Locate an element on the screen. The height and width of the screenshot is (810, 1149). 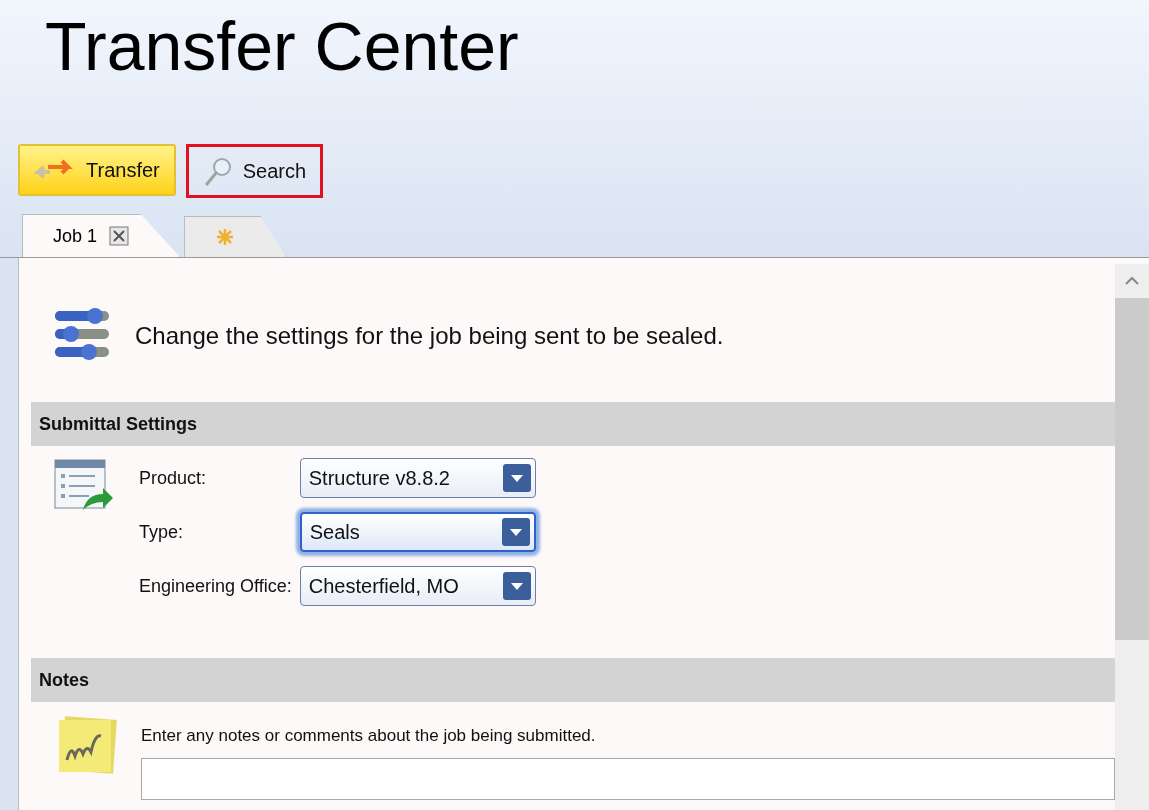
notes-prompt: Enter any notes or comments about the job being submitted. is located at coordinates (369, 736).